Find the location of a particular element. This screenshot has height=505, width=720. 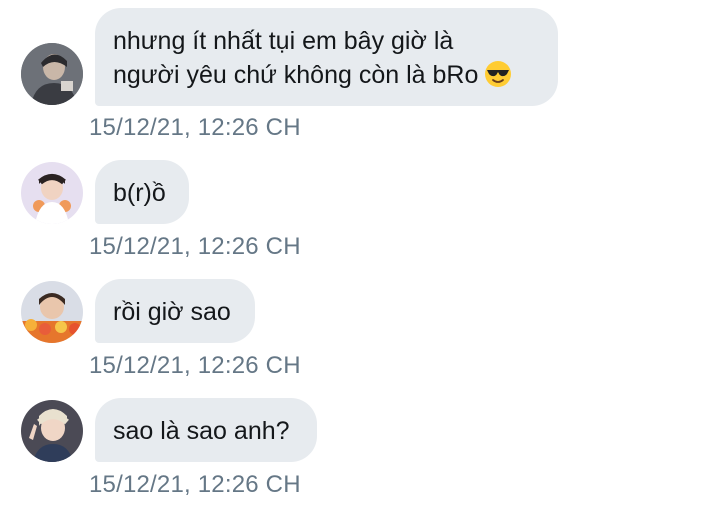

smiling-face-with-sunglasses-icon is located at coordinates (498, 78).